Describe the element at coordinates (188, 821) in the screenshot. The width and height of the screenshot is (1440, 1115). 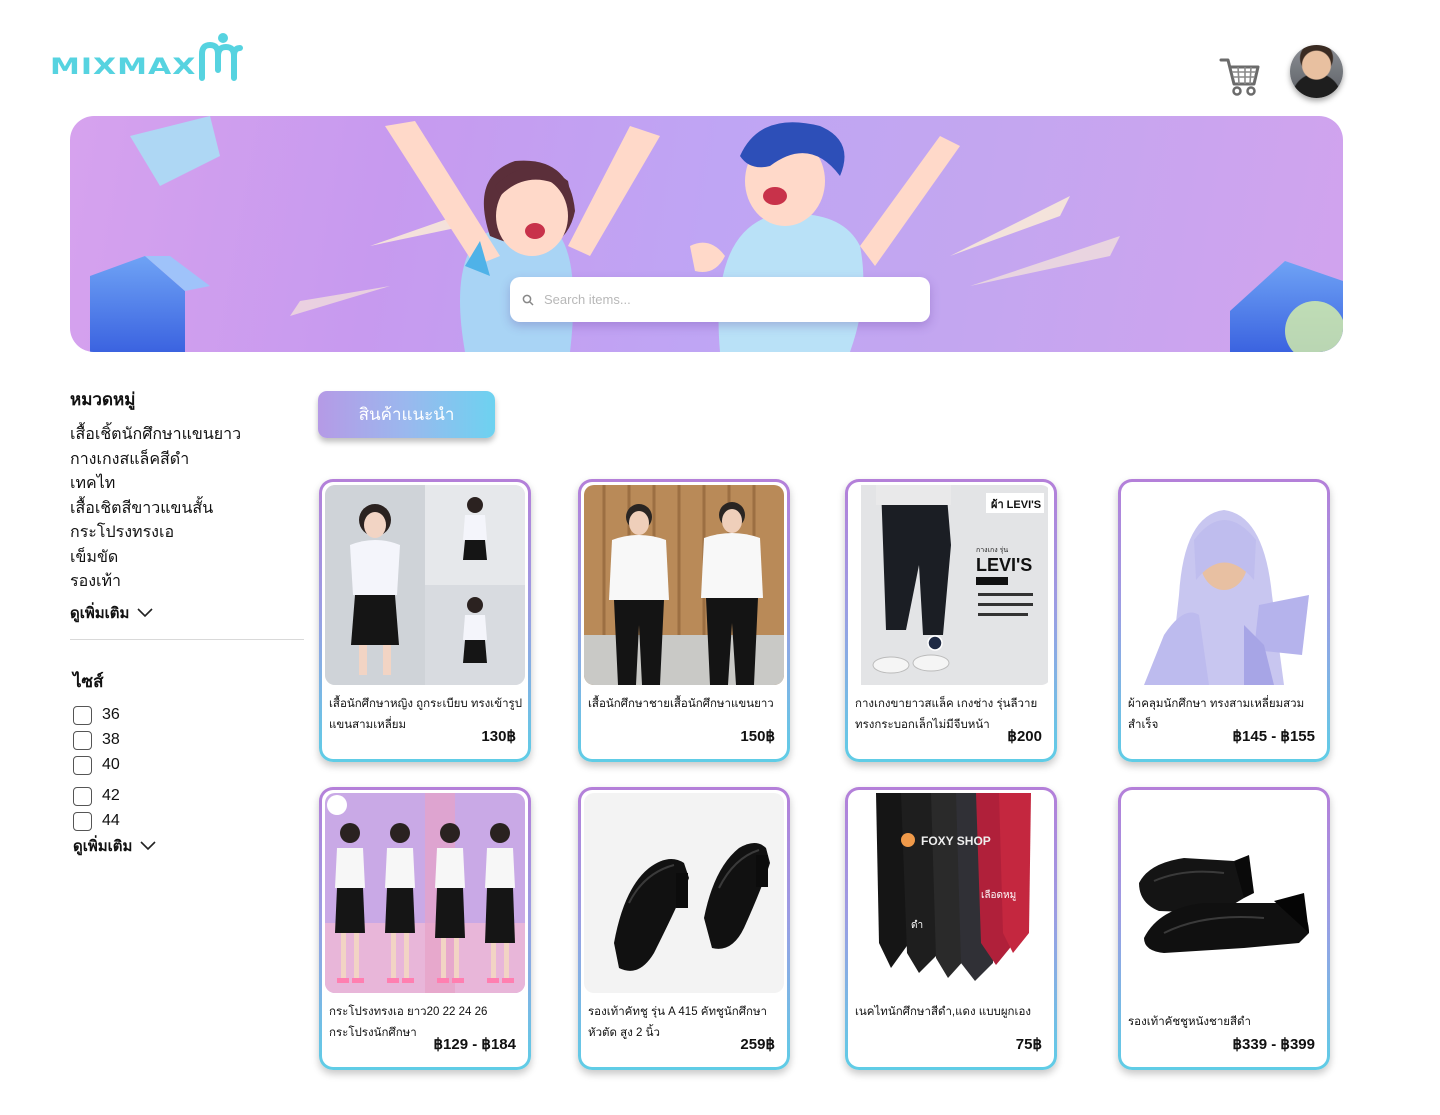
I see `size-option: 44` at that location.